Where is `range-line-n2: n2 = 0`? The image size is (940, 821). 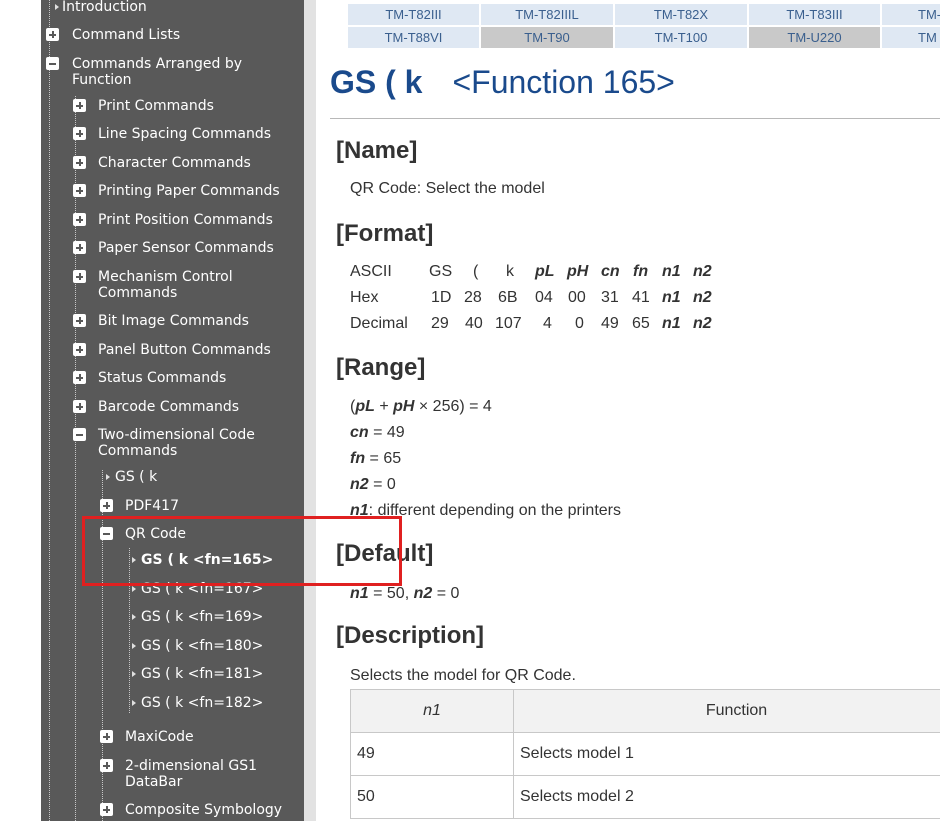 range-line-n2: n2 = 0 is located at coordinates (373, 484).